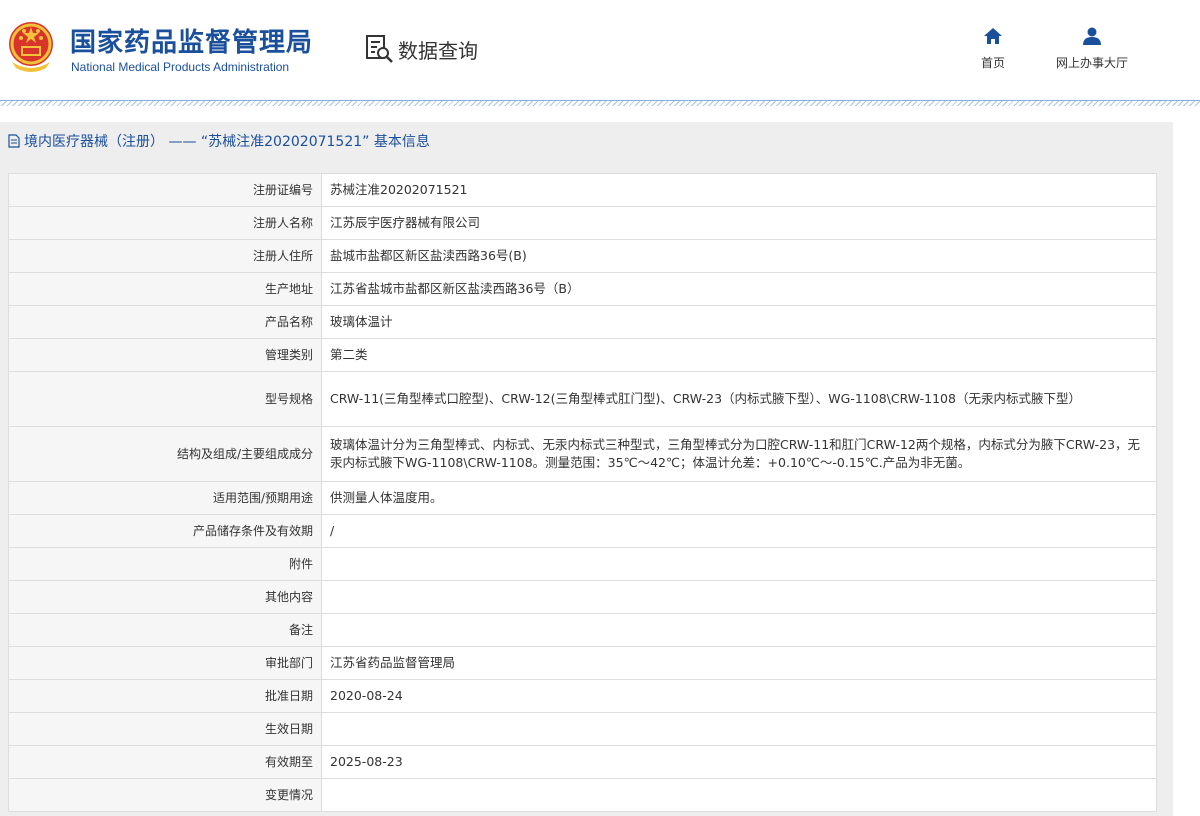 The width and height of the screenshot is (1200, 816). I want to click on field-label: 型号规格, so click(165, 399).